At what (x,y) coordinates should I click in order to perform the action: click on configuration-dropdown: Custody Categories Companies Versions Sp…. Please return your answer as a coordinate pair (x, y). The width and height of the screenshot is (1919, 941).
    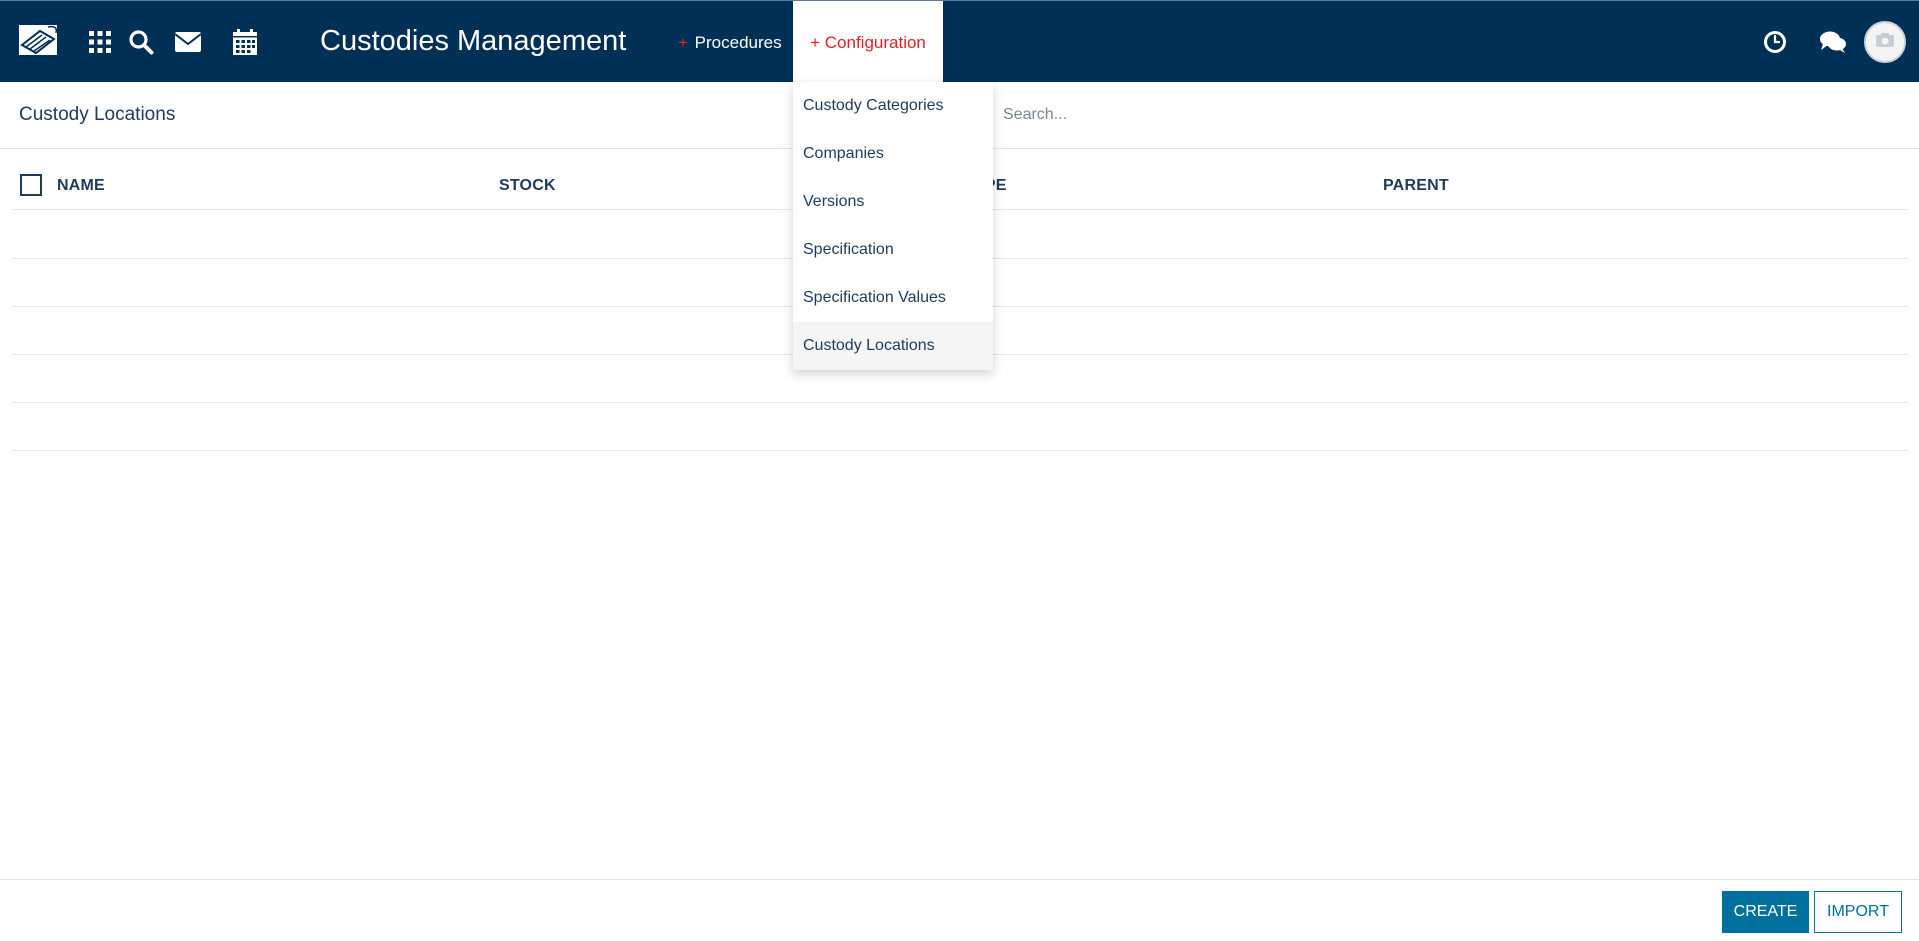
    Looking at the image, I should click on (893, 226).